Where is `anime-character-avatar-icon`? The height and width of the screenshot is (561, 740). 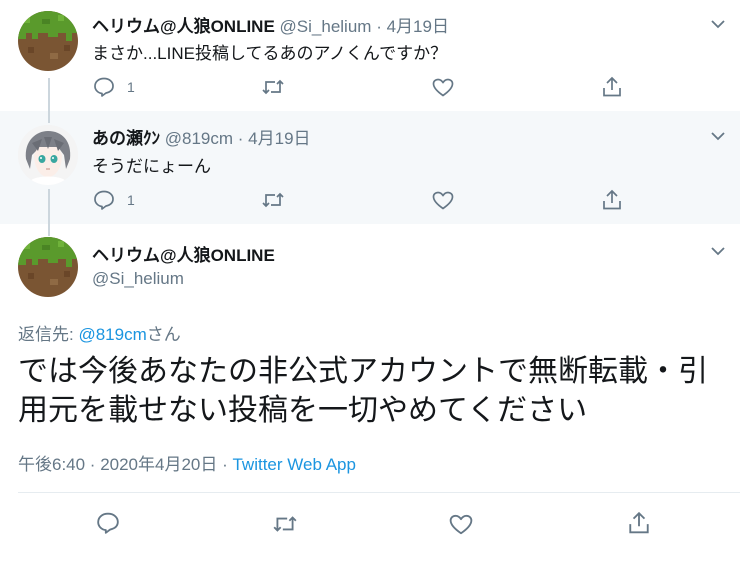 anime-character-avatar-icon is located at coordinates (48, 155).